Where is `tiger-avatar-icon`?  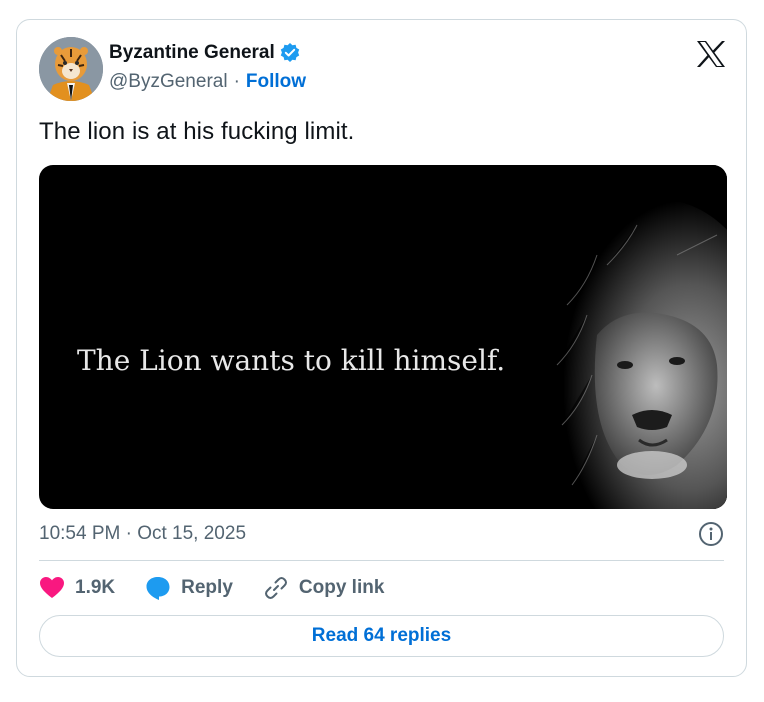
tiger-avatar-icon is located at coordinates (71, 69).